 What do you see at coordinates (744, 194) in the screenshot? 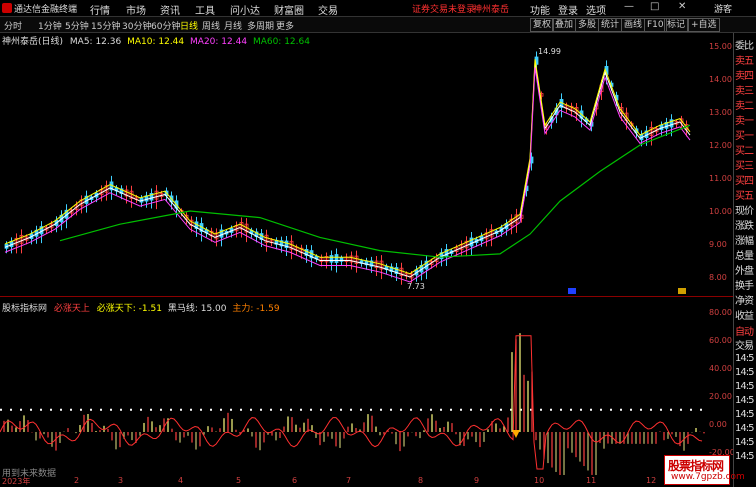
I see `rp-label: 买五` at bounding box center [744, 194].